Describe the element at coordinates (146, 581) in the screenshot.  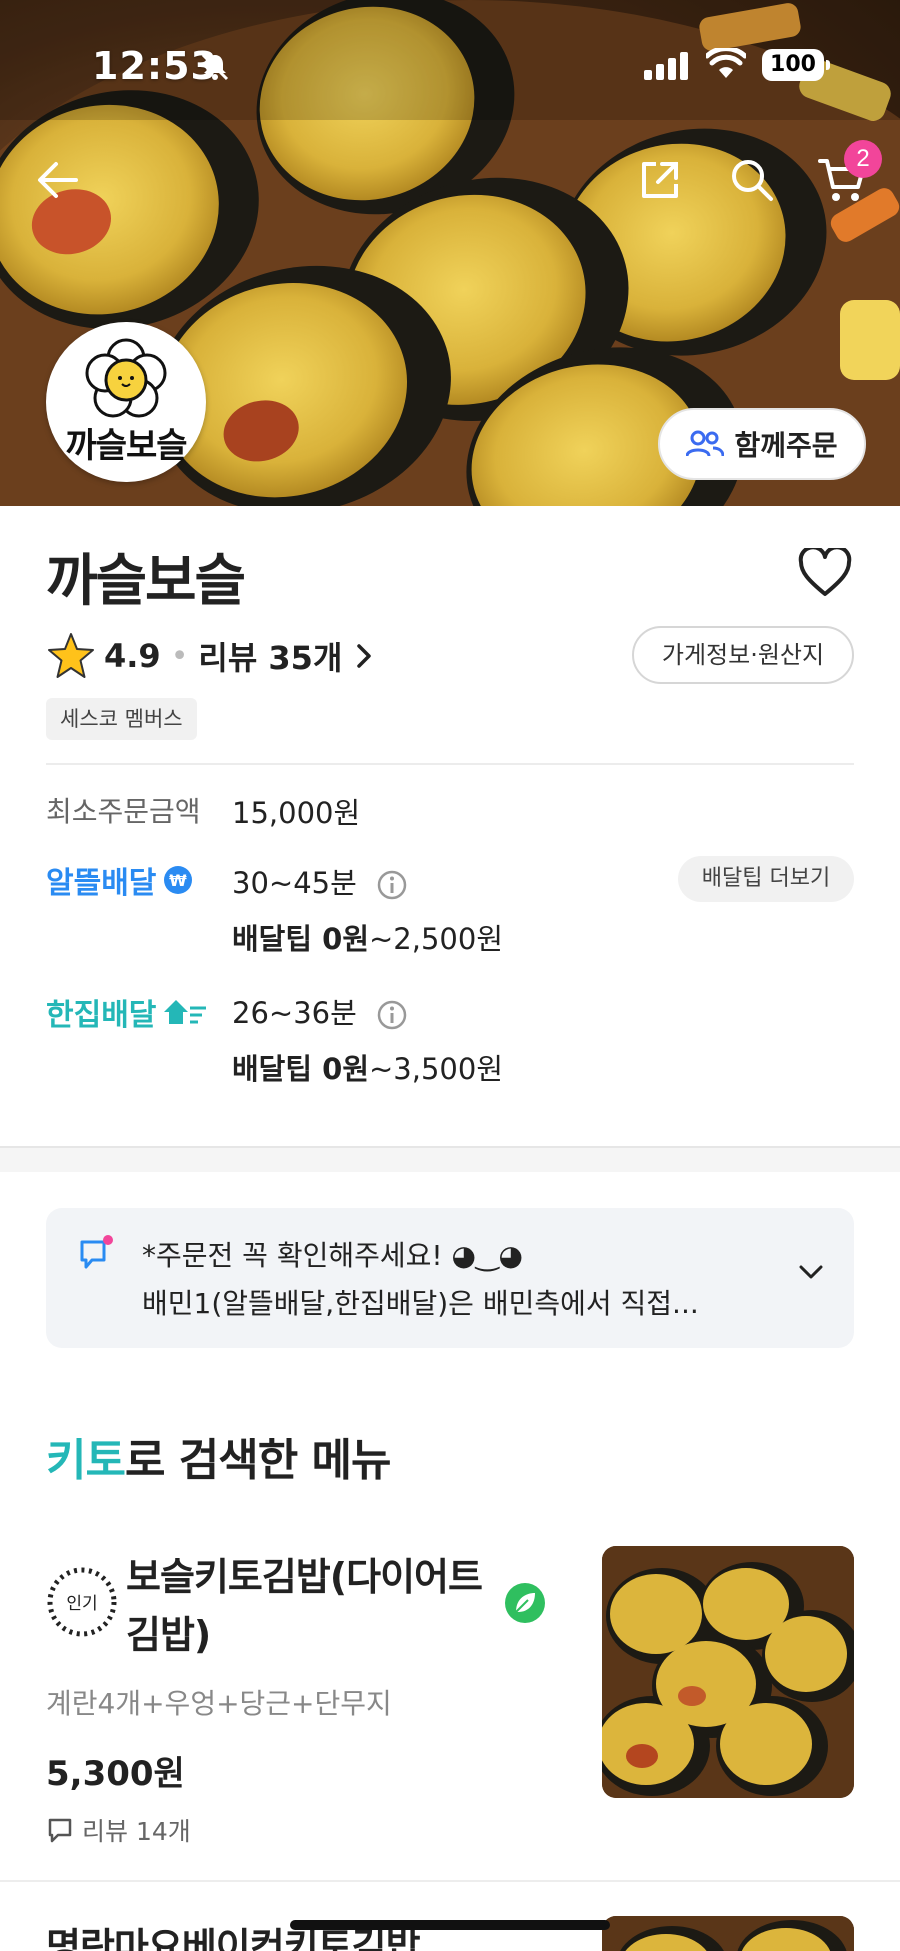
I see `store-title: 까슬보슬` at that location.